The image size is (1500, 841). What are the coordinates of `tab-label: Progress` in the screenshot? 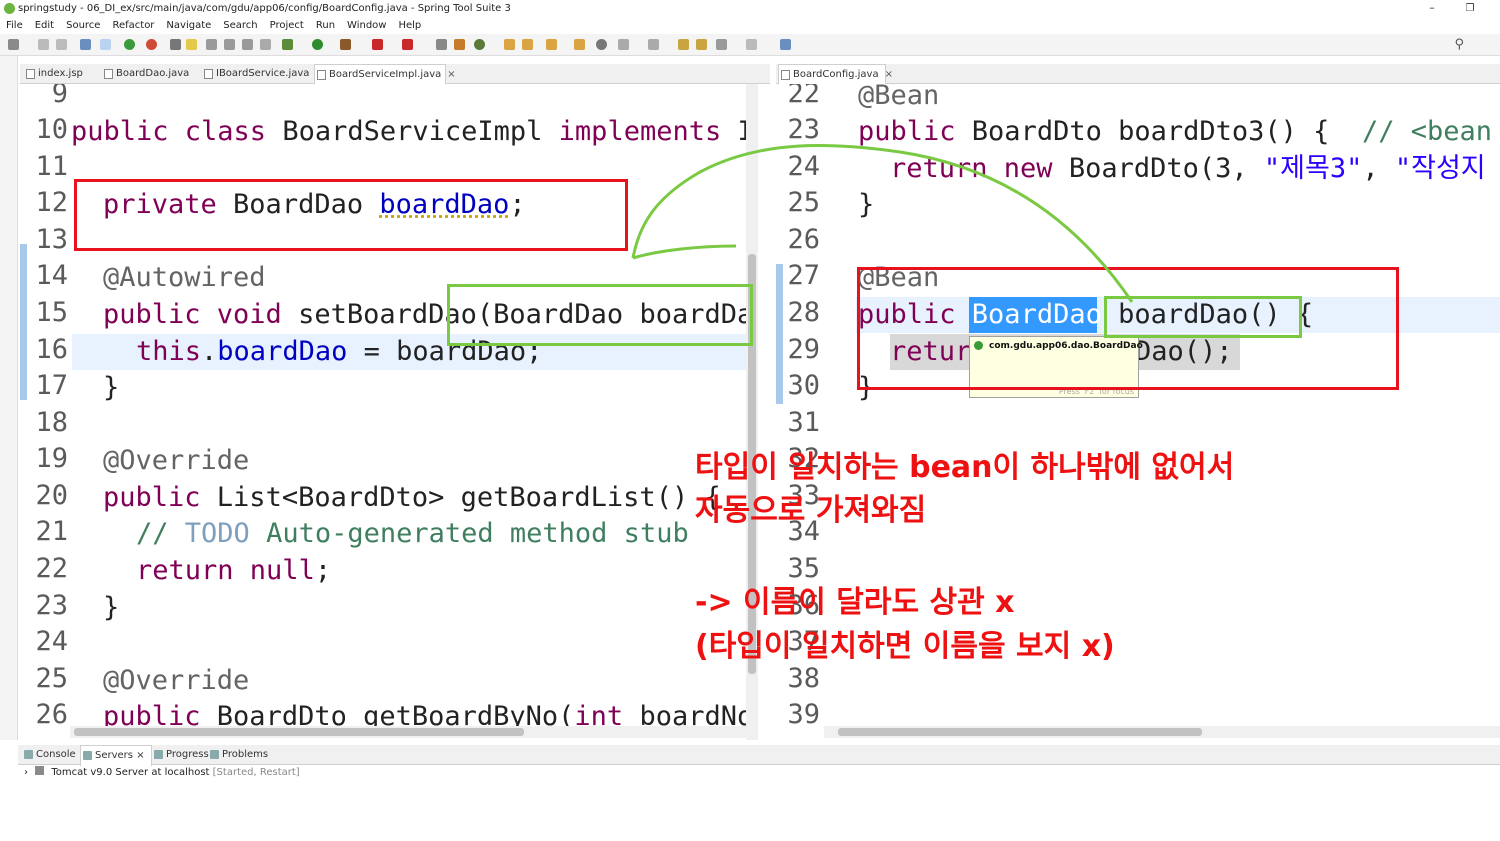 It's located at (187, 754).